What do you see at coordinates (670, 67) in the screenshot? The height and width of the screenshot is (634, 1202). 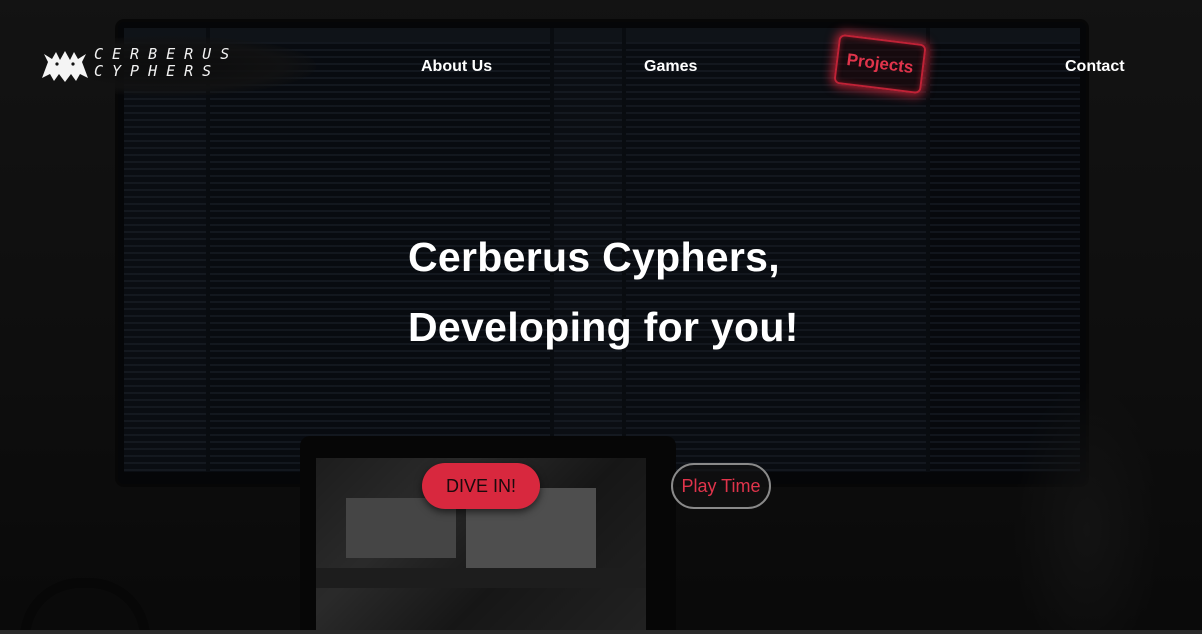 I see `nav-link-games: Games` at bounding box center [670, 67].